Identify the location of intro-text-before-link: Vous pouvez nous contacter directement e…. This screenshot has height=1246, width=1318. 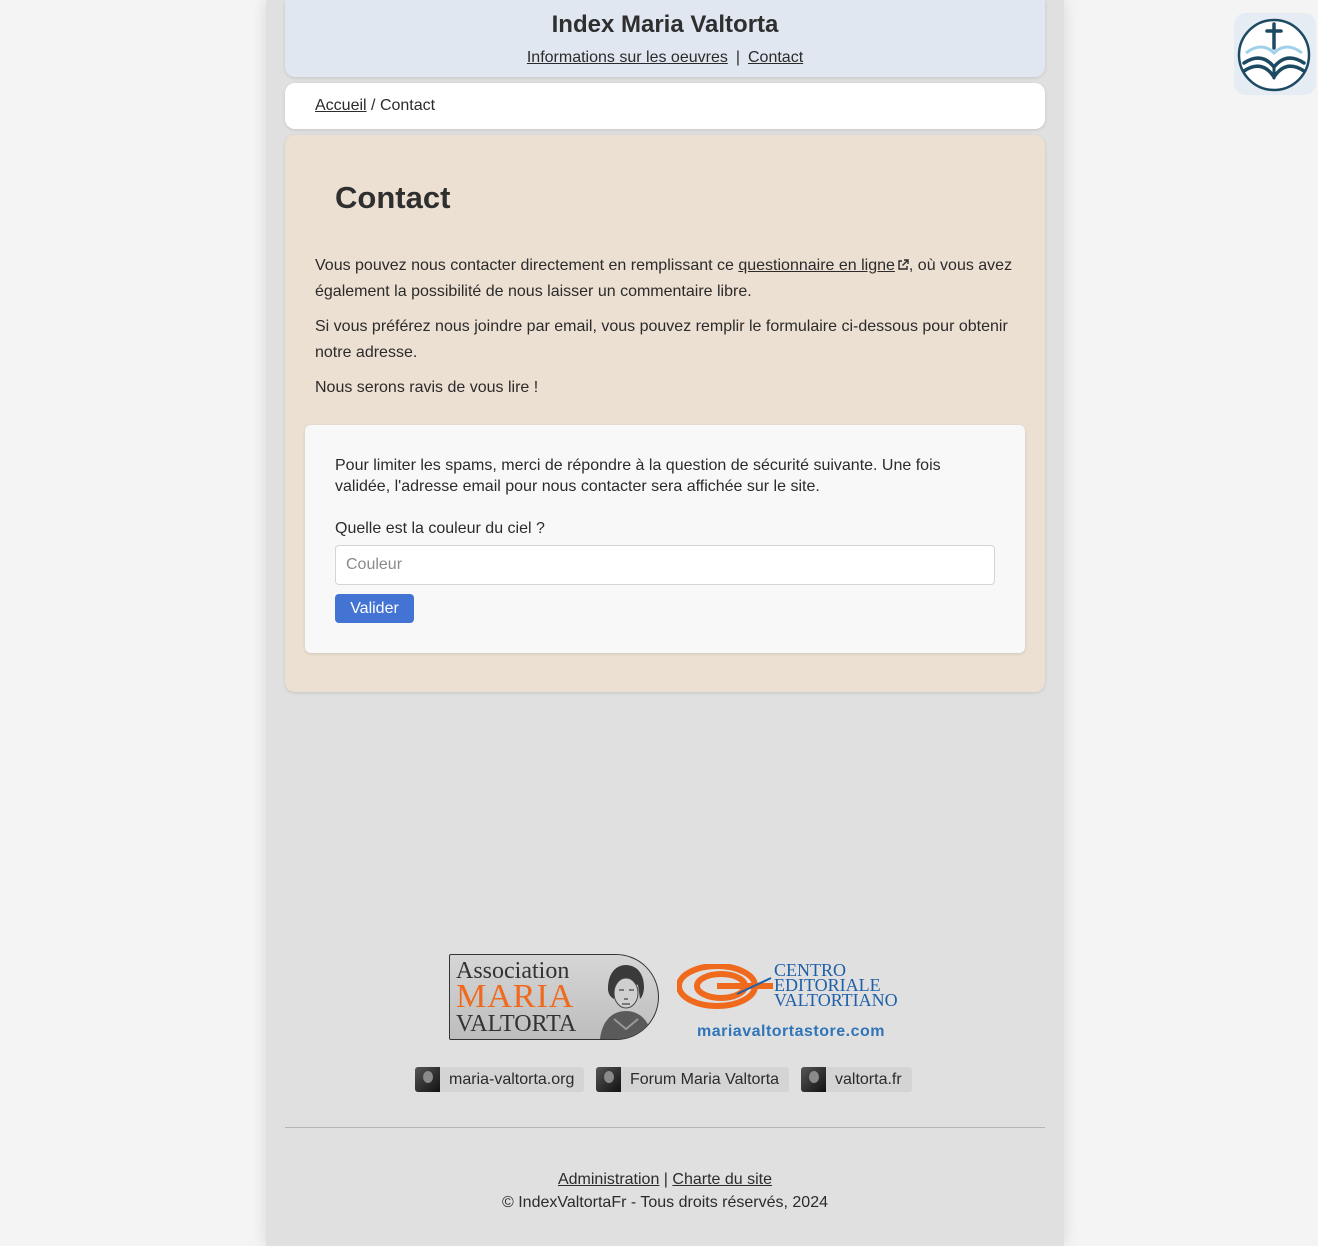
(527, 265).